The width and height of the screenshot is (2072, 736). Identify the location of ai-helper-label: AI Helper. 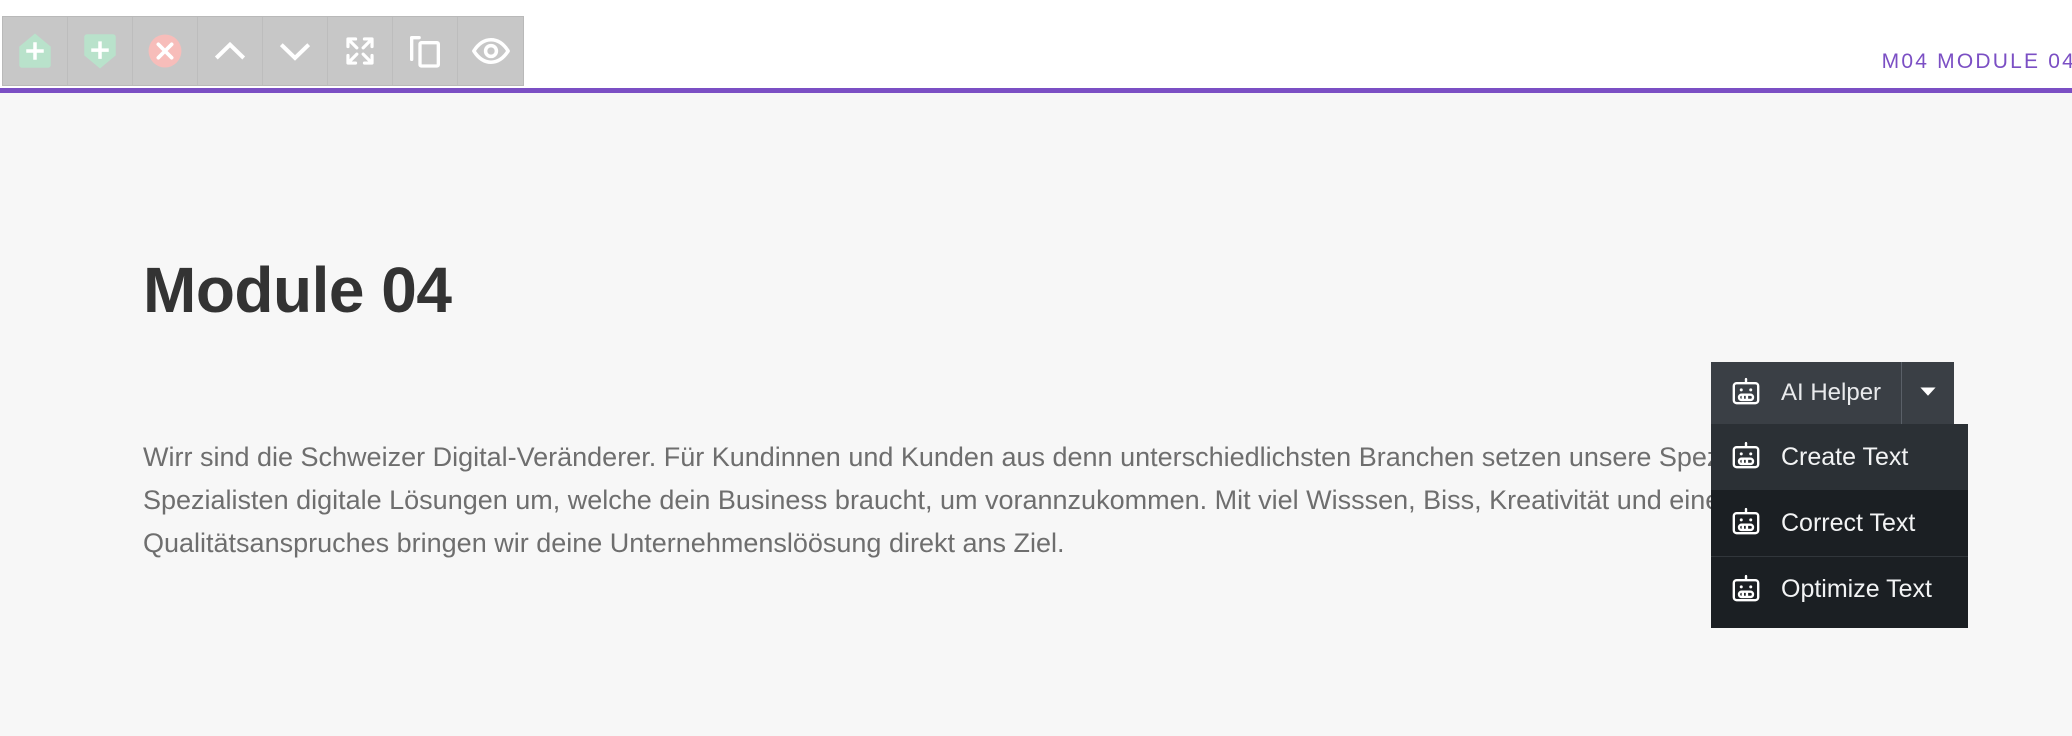
(1831, 392).